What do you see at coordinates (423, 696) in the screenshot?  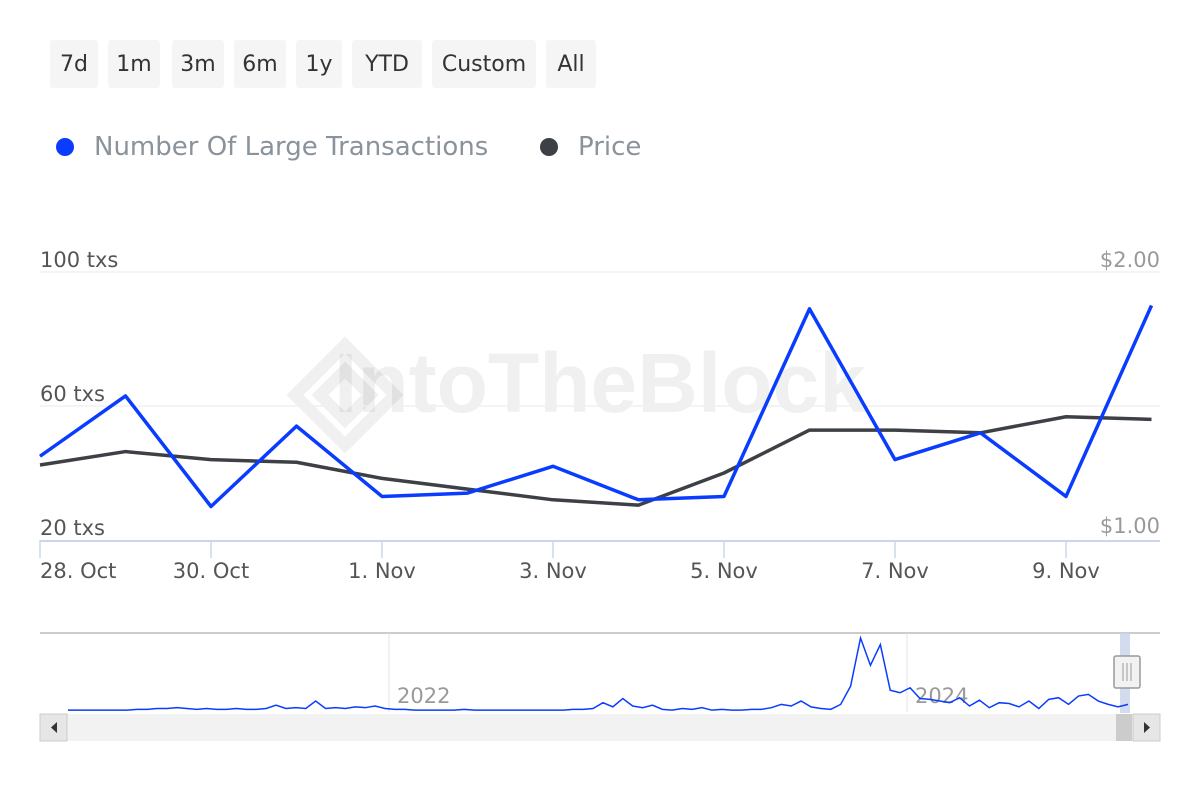 I see `navigator-label: 2022` at bounding box center [423, 696].